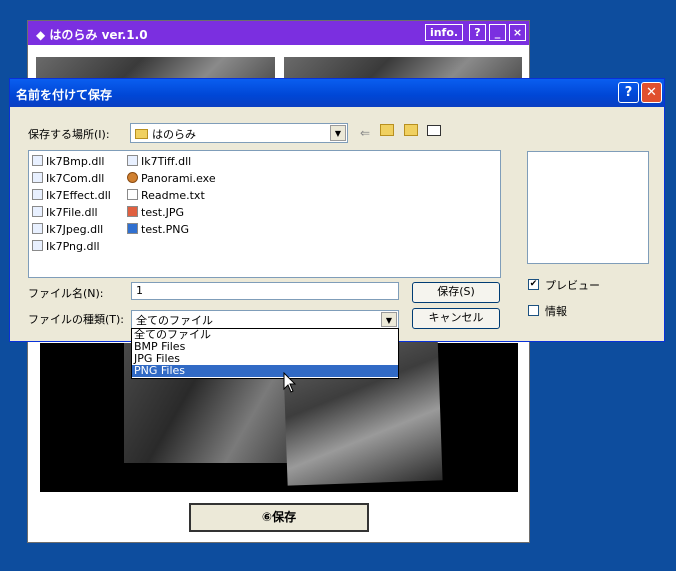  Describe the element at coordinates (75, 229) in the screenshot. I see `file-name: Ik7Jpeg.dll` at that location.